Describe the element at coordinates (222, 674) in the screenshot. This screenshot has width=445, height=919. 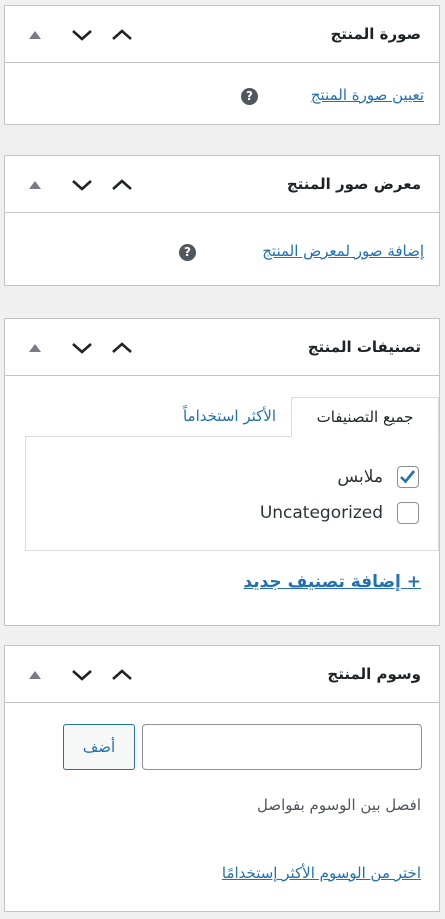
I see `panel-header: وسوم المنتج` at that location.